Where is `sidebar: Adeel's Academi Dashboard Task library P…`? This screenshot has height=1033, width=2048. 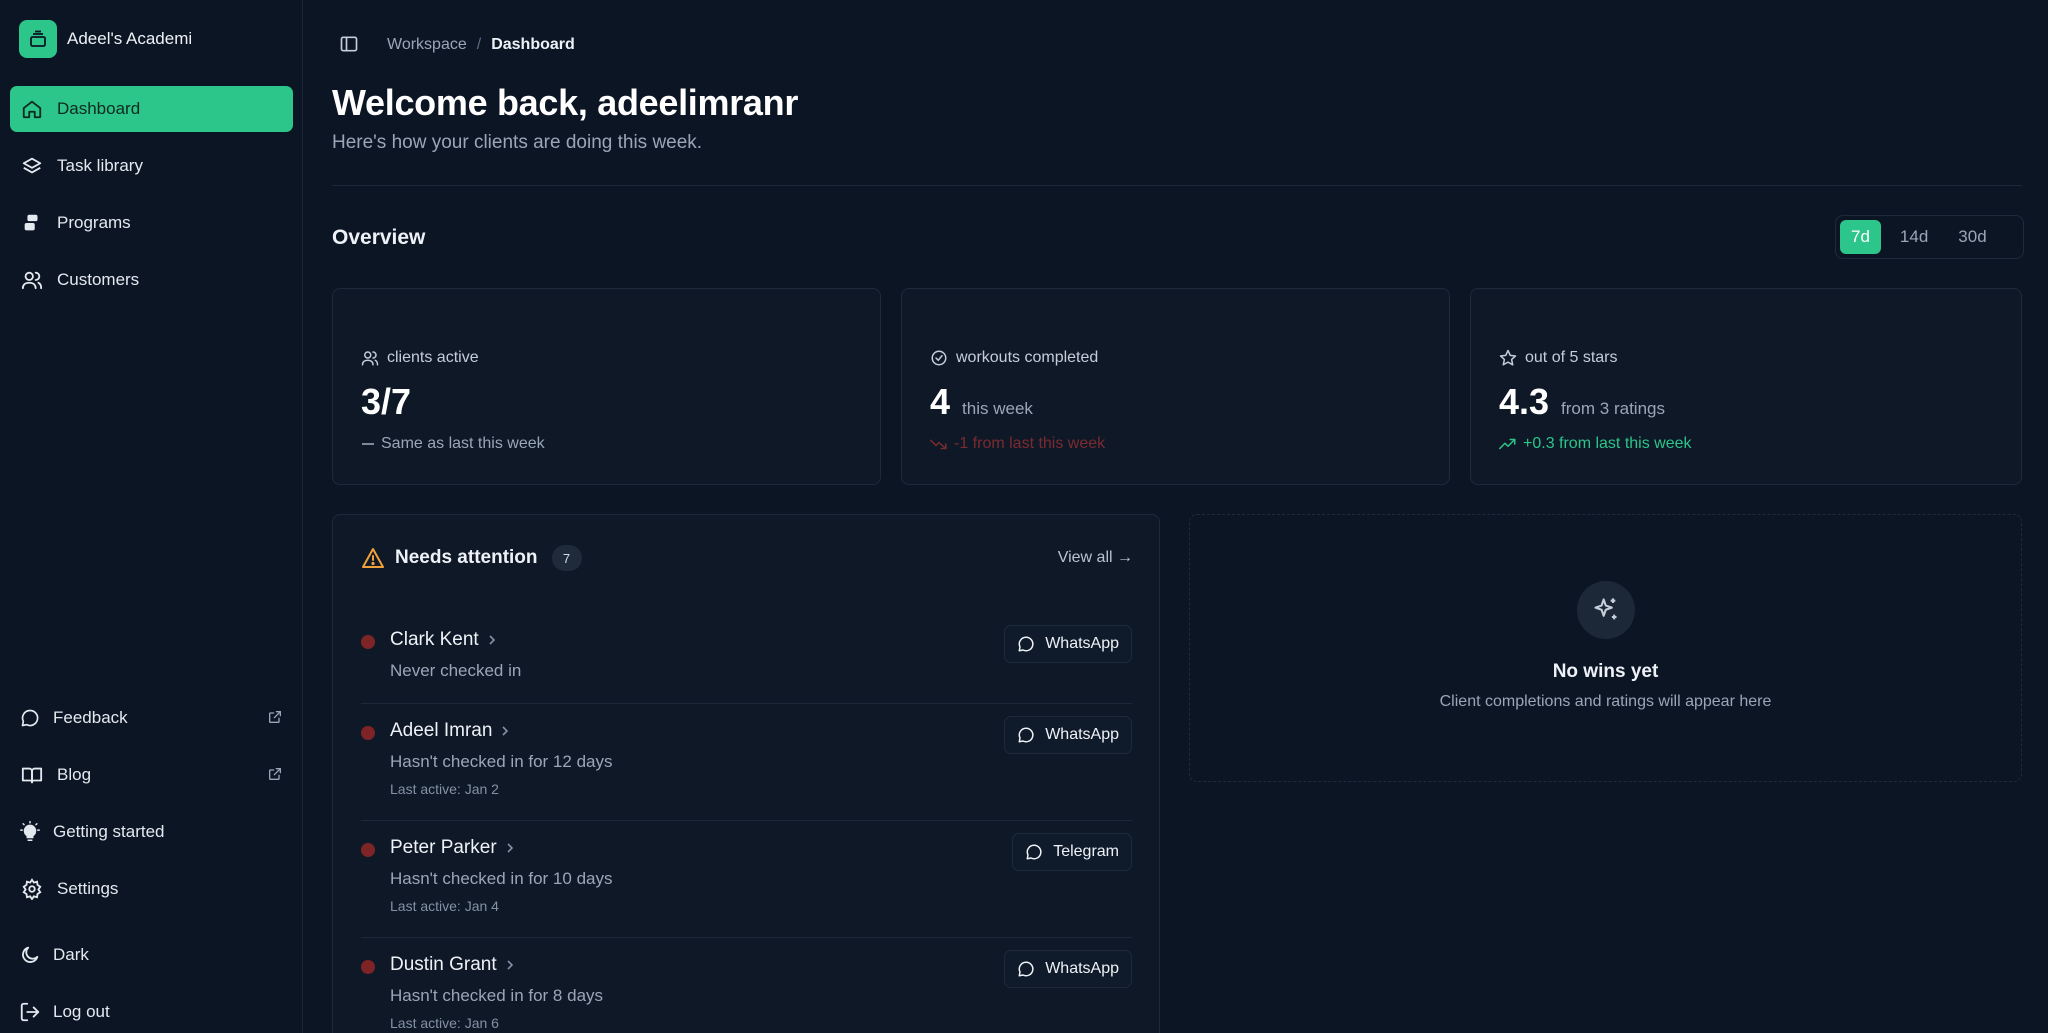
sidebar: Adeel's Academi Dashboard Task library P… is located at coordinates (151, 516).